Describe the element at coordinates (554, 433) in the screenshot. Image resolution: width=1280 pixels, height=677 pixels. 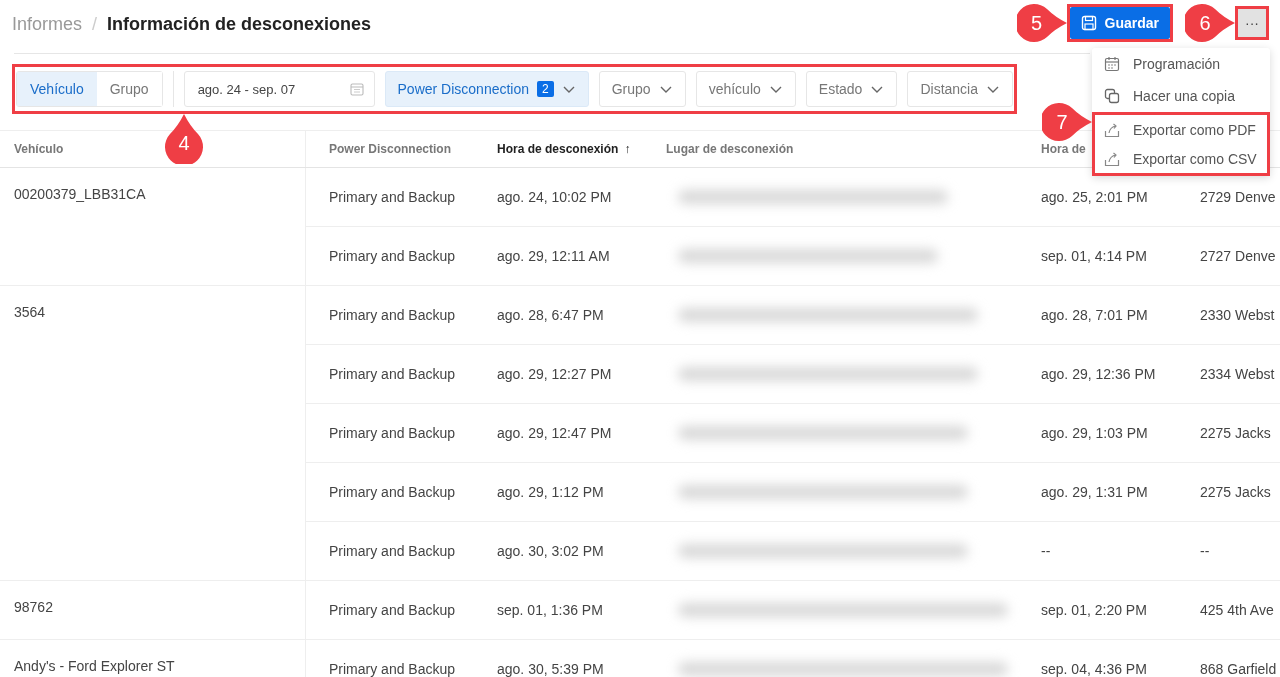
I see `table-cell: ago. 29, 12:47 PM` at that location.